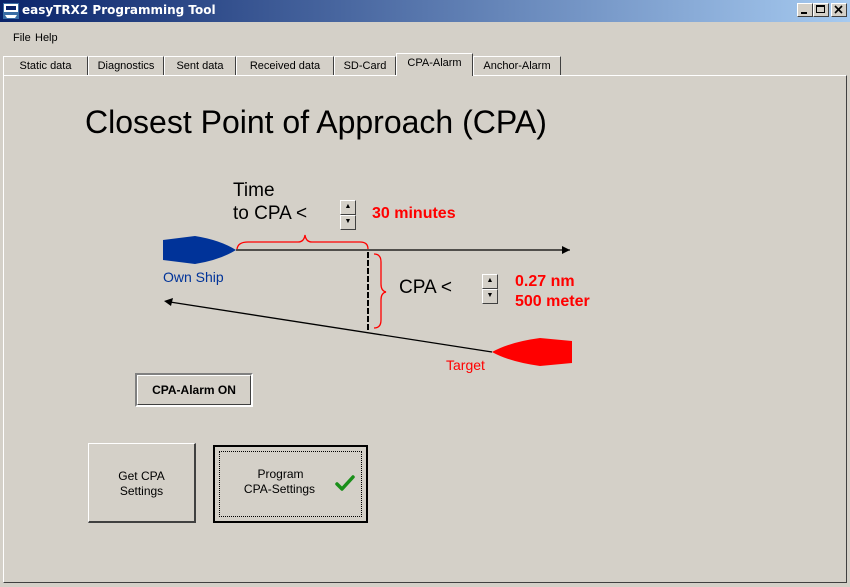 The height and width of the screenshot is (587, 850). I want to click on time-spin-up-button: ▲, so click(348, 207).